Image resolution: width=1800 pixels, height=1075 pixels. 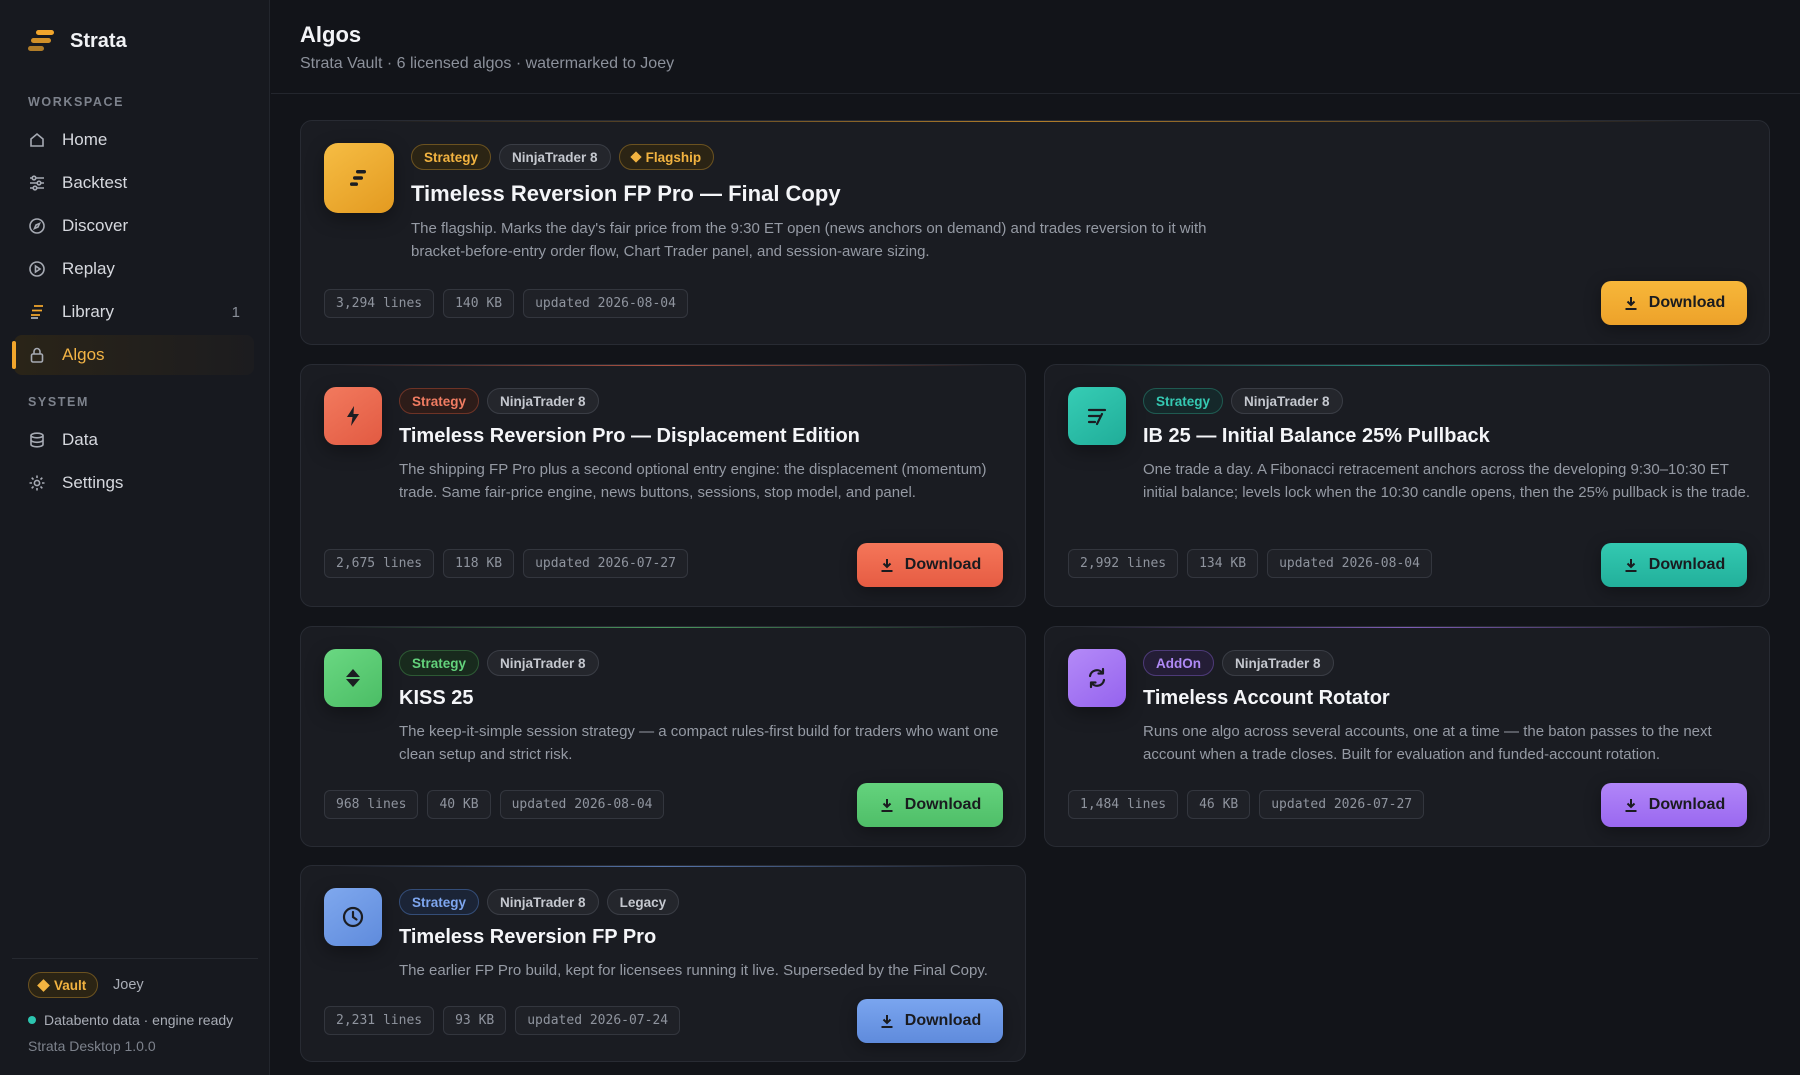 I want to click on sidebar-footer-divider, so click(x=135, y=958).